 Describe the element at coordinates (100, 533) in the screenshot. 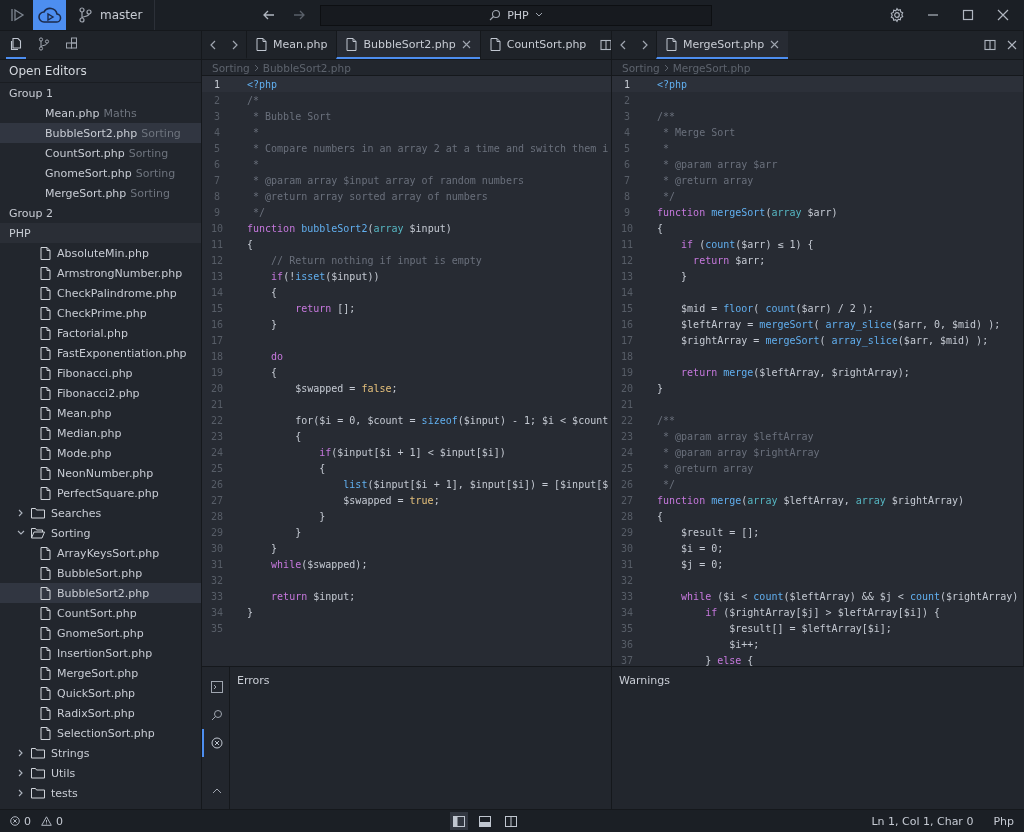

I see `folder-item: Sorting` at that location.